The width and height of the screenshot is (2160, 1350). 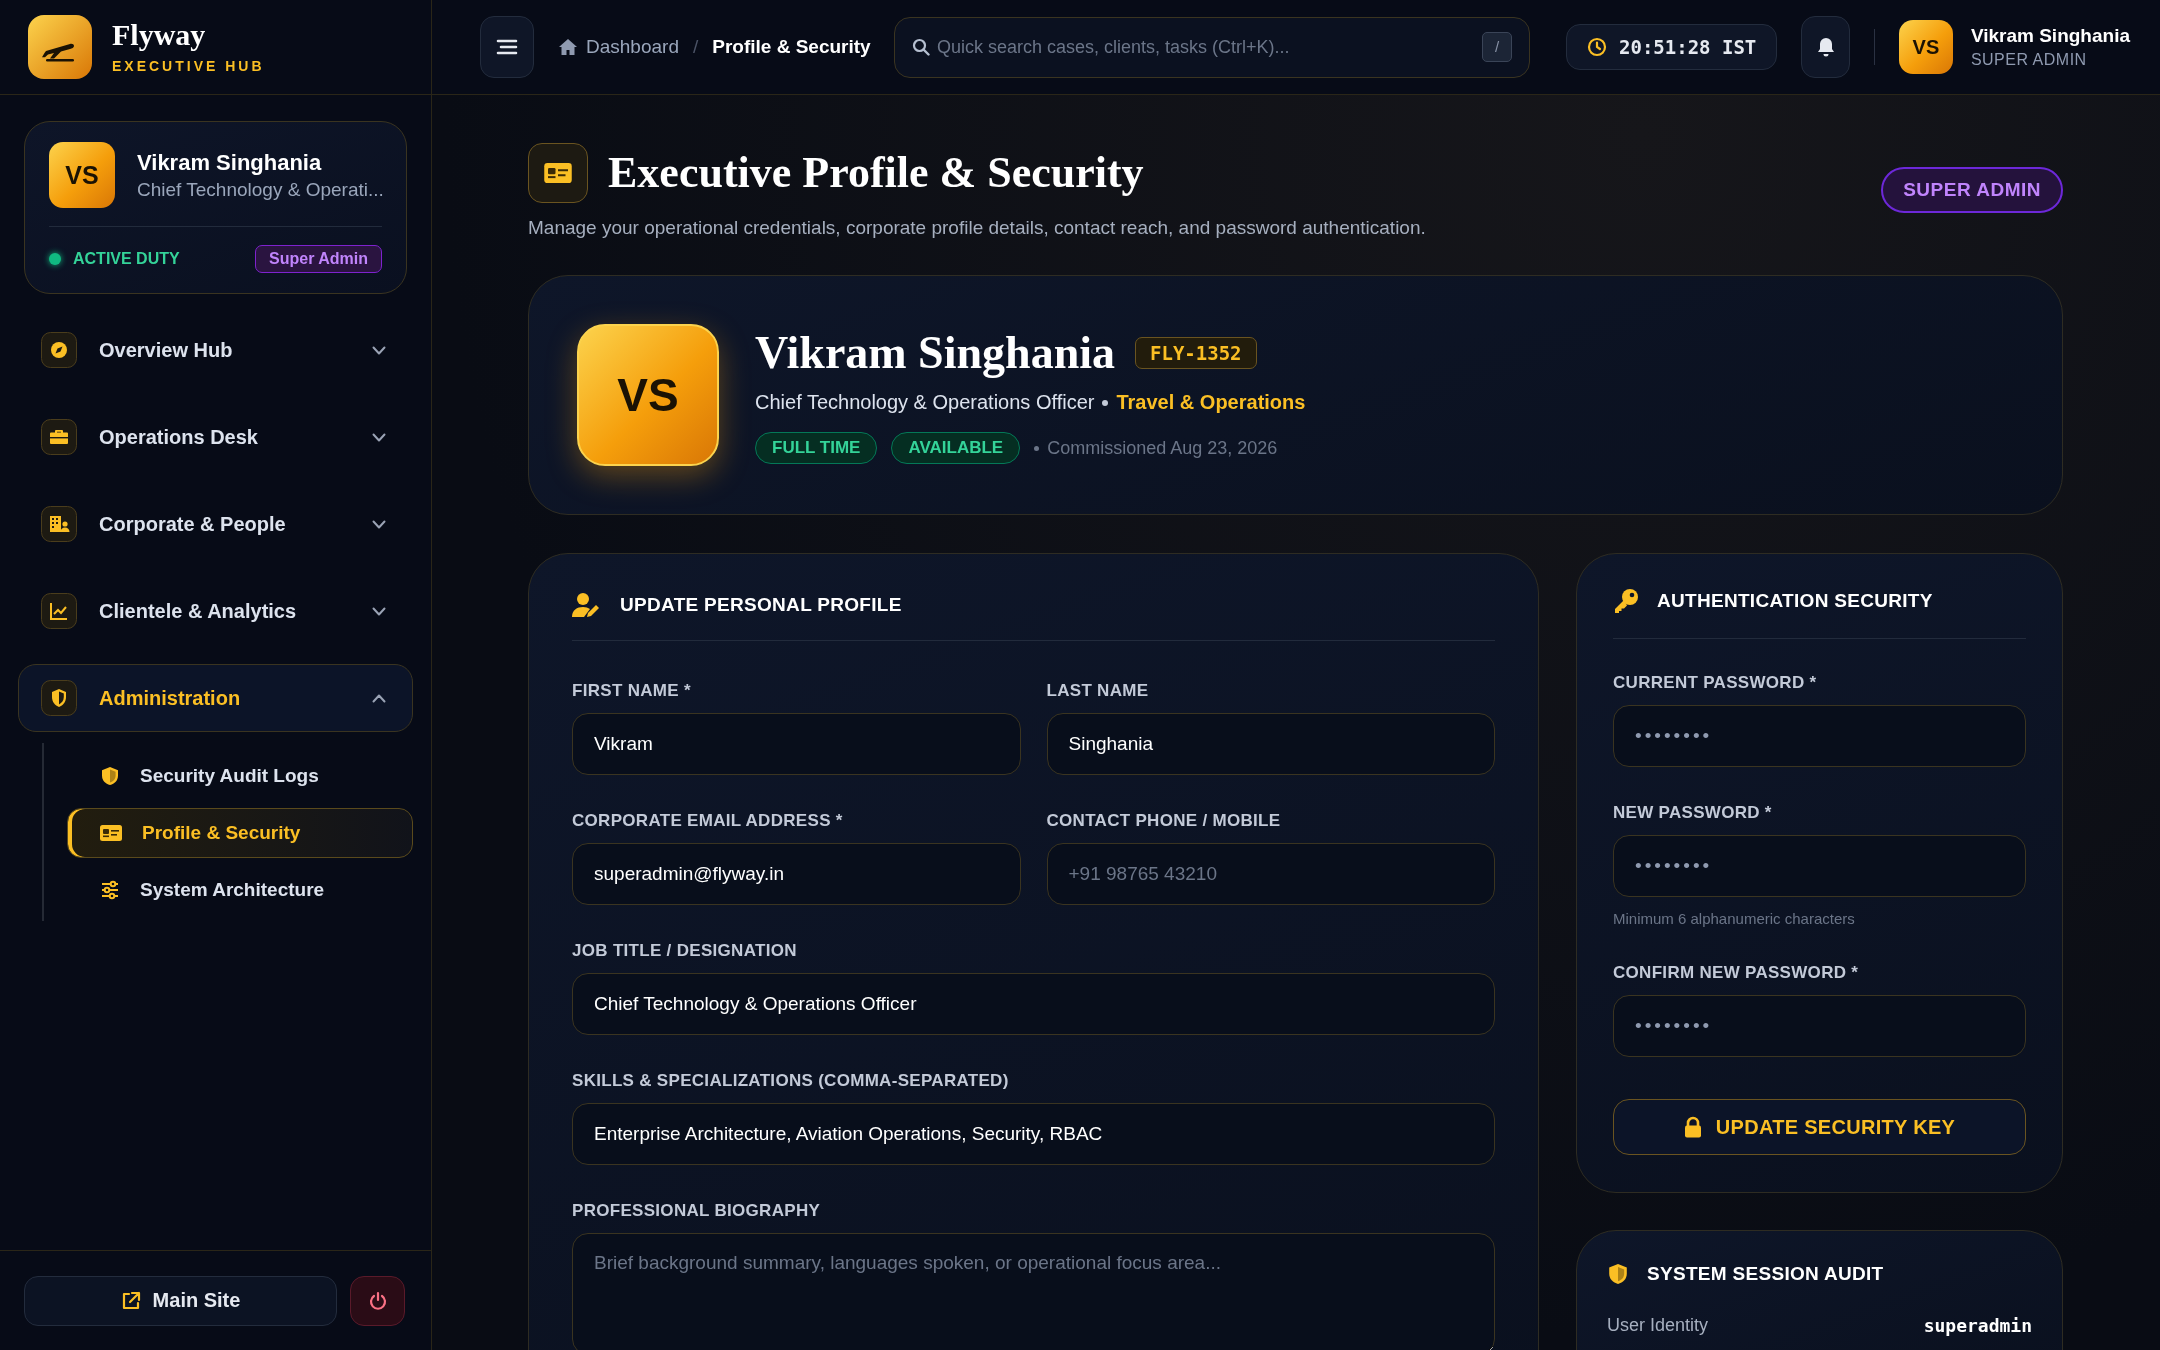 What do you see at coordinates (685, 951) in the screenshot?
I see `field-label: JOB TITLE / DESIGNATION` at bounding box center [685, 951].